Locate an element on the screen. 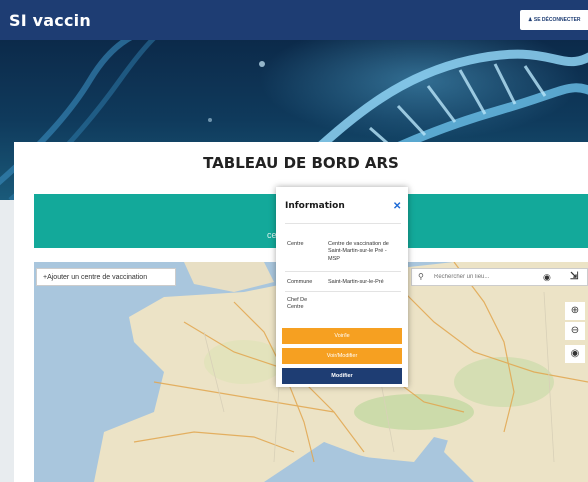  add-vaccination-center-button: +Ajouter un centre de vaccination is located at coordinates (106, 277).